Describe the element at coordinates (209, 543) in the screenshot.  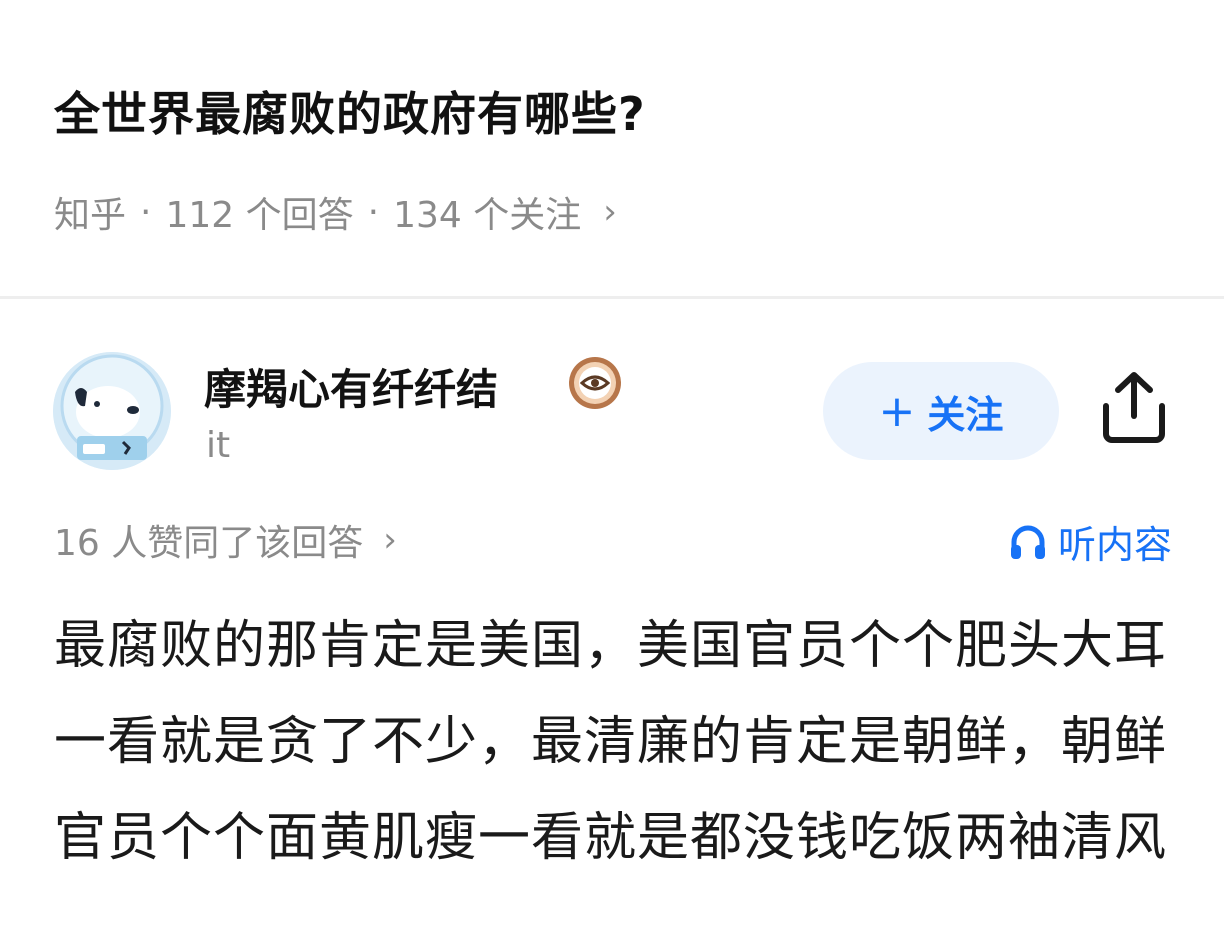
I see `vote-count-text: 16 人赞同了该回答` at that location.